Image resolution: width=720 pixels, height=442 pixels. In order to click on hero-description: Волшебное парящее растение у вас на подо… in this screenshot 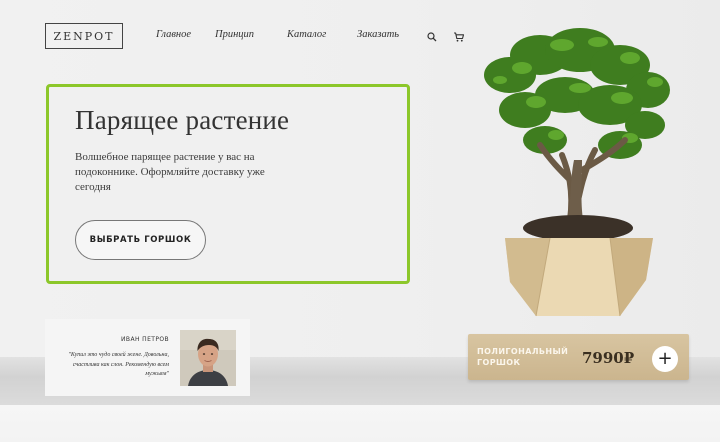, I will do `click(170, 172)`.